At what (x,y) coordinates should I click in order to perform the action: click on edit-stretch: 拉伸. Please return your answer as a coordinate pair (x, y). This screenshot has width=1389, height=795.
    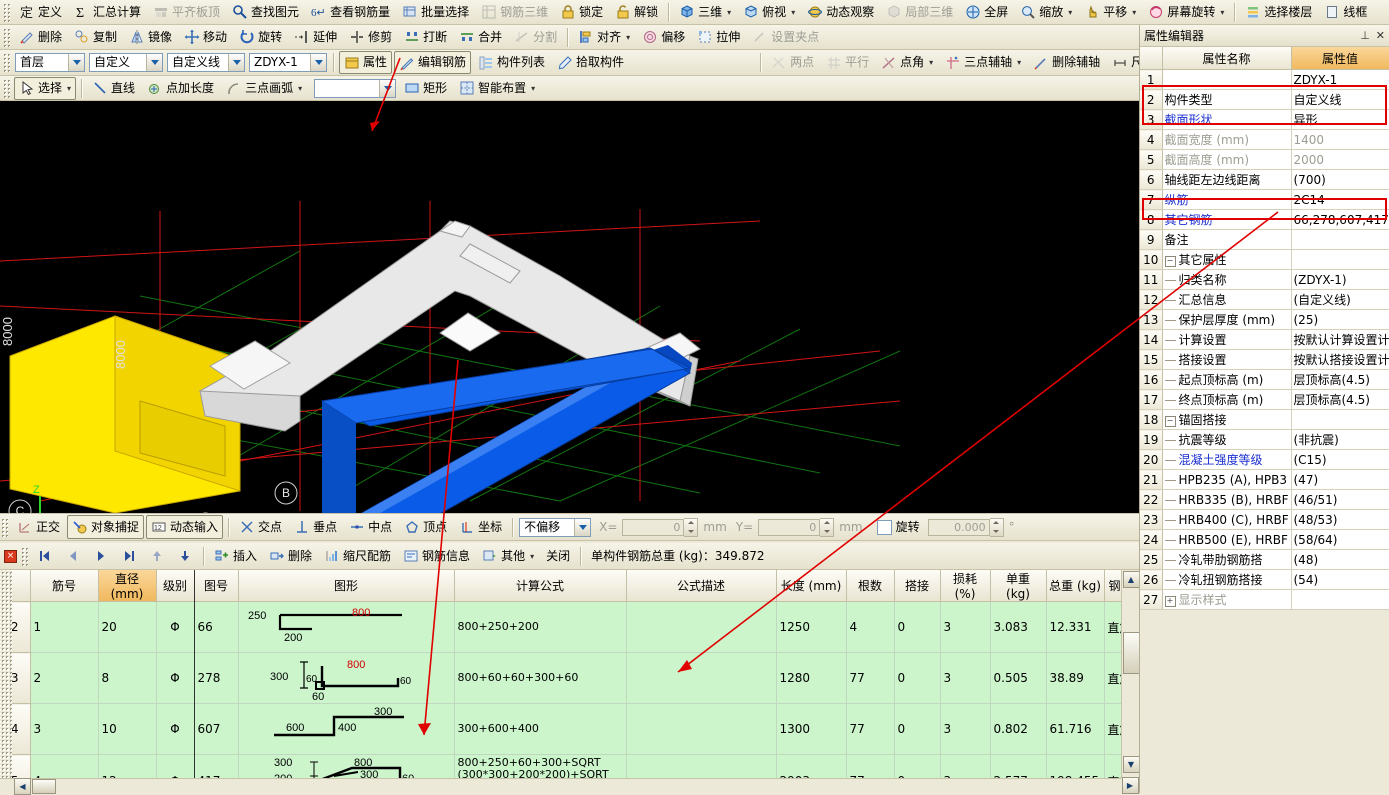
    Looking at the image, I should click on (718, 37).